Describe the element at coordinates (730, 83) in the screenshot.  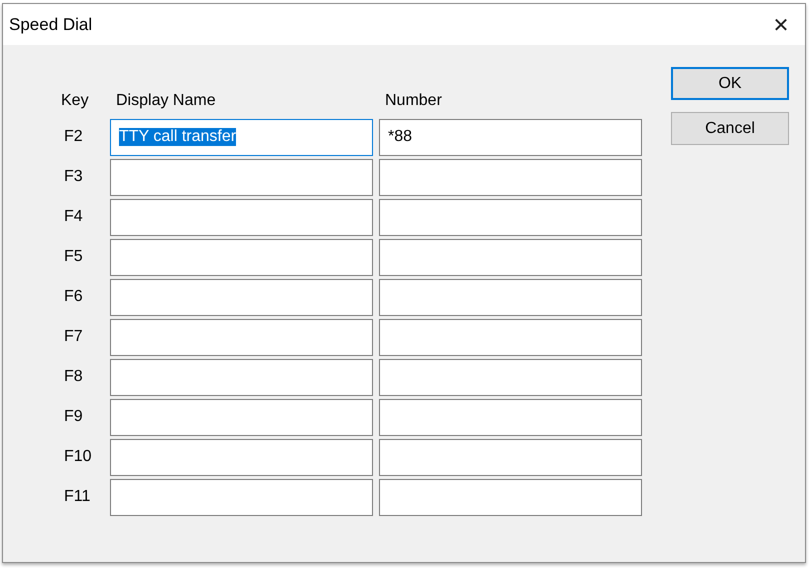
I see `ok-button: OK` at that location.